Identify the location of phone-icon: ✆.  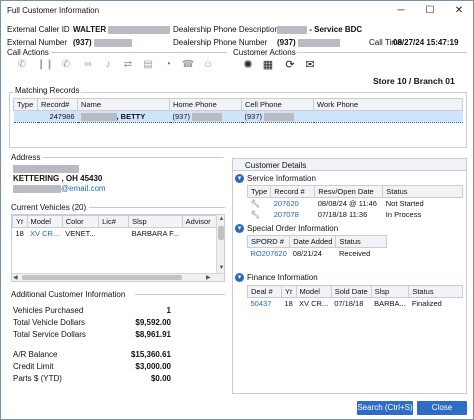
(22, 65).